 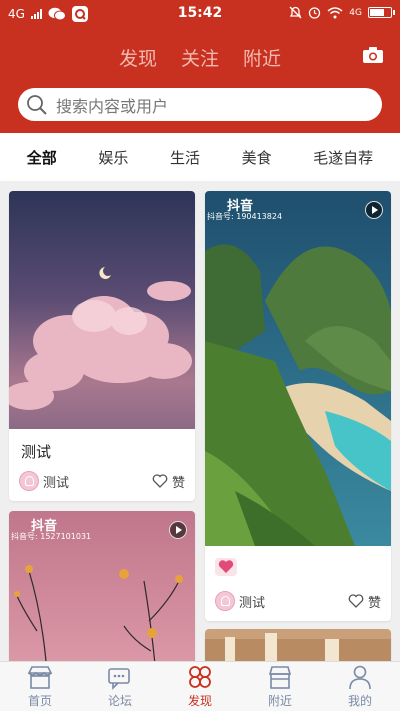 What do you see at coordinates (335, 12) in the screenshot?
I see `wifi-icon` at bounding box center [335, 12].